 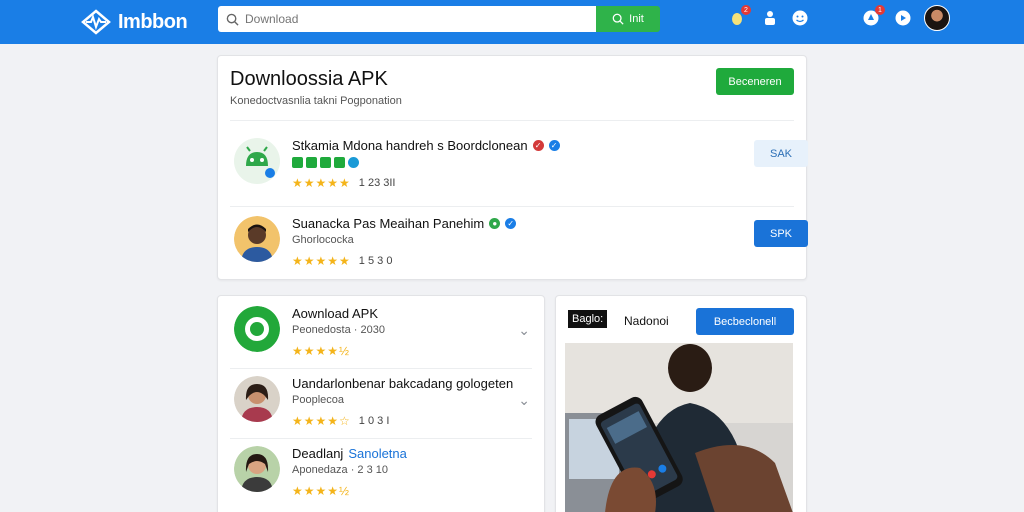 I want to click on app-feature-icons, so click(x=325, y=162).